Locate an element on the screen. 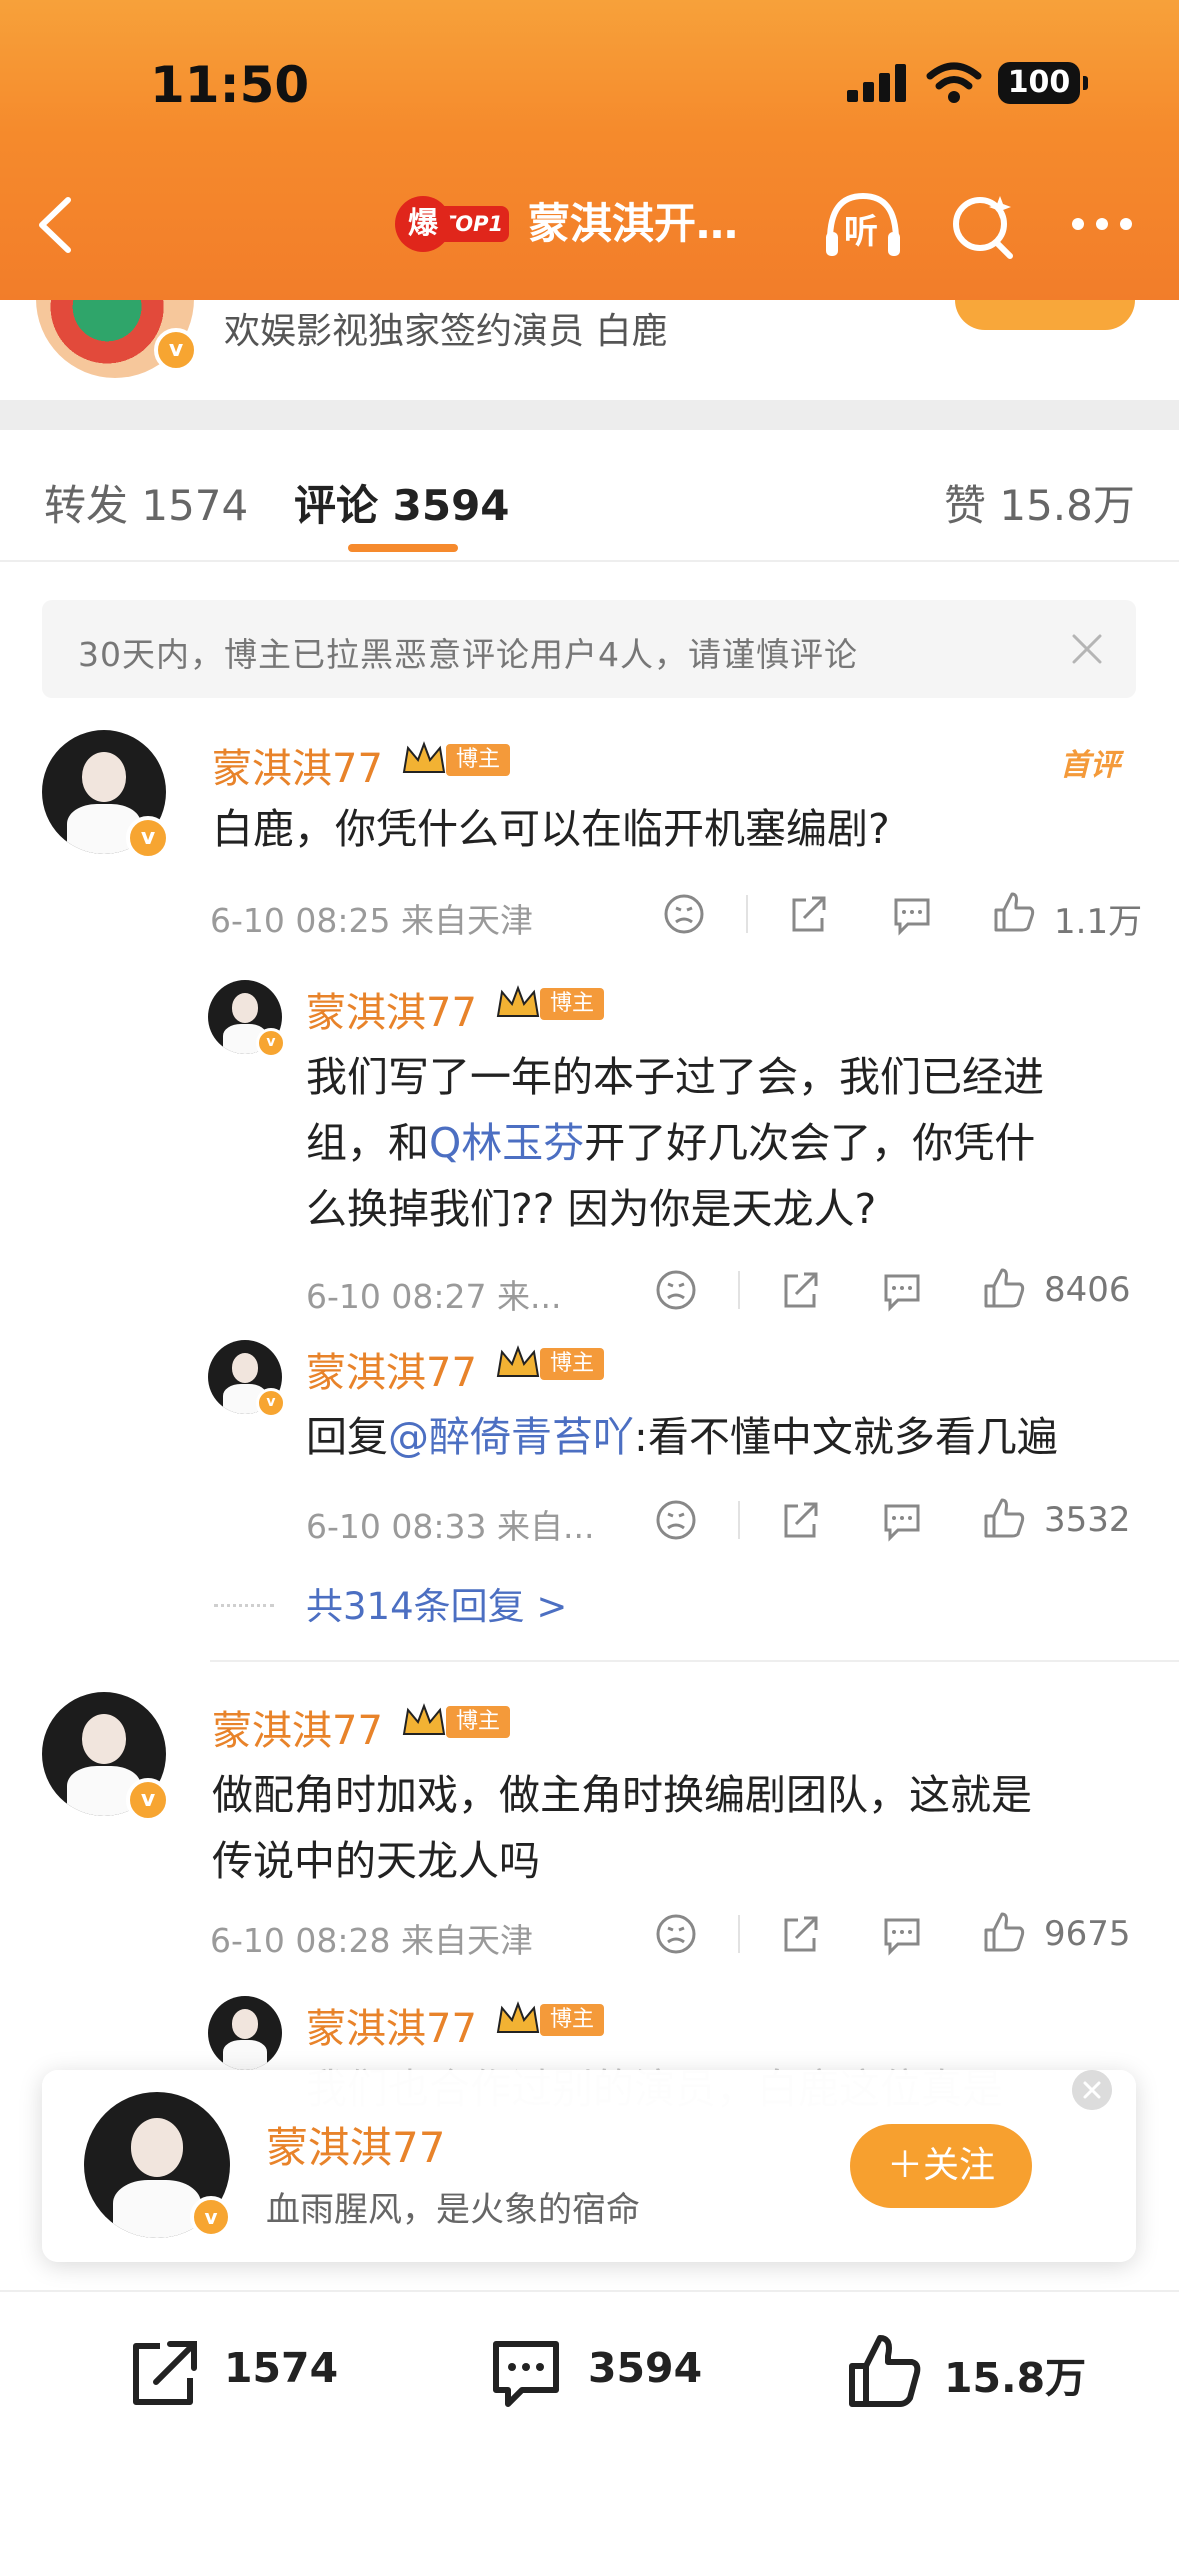 This screenshot has width=1179, height=2556. back-icon is located at coordinates (58, 225).